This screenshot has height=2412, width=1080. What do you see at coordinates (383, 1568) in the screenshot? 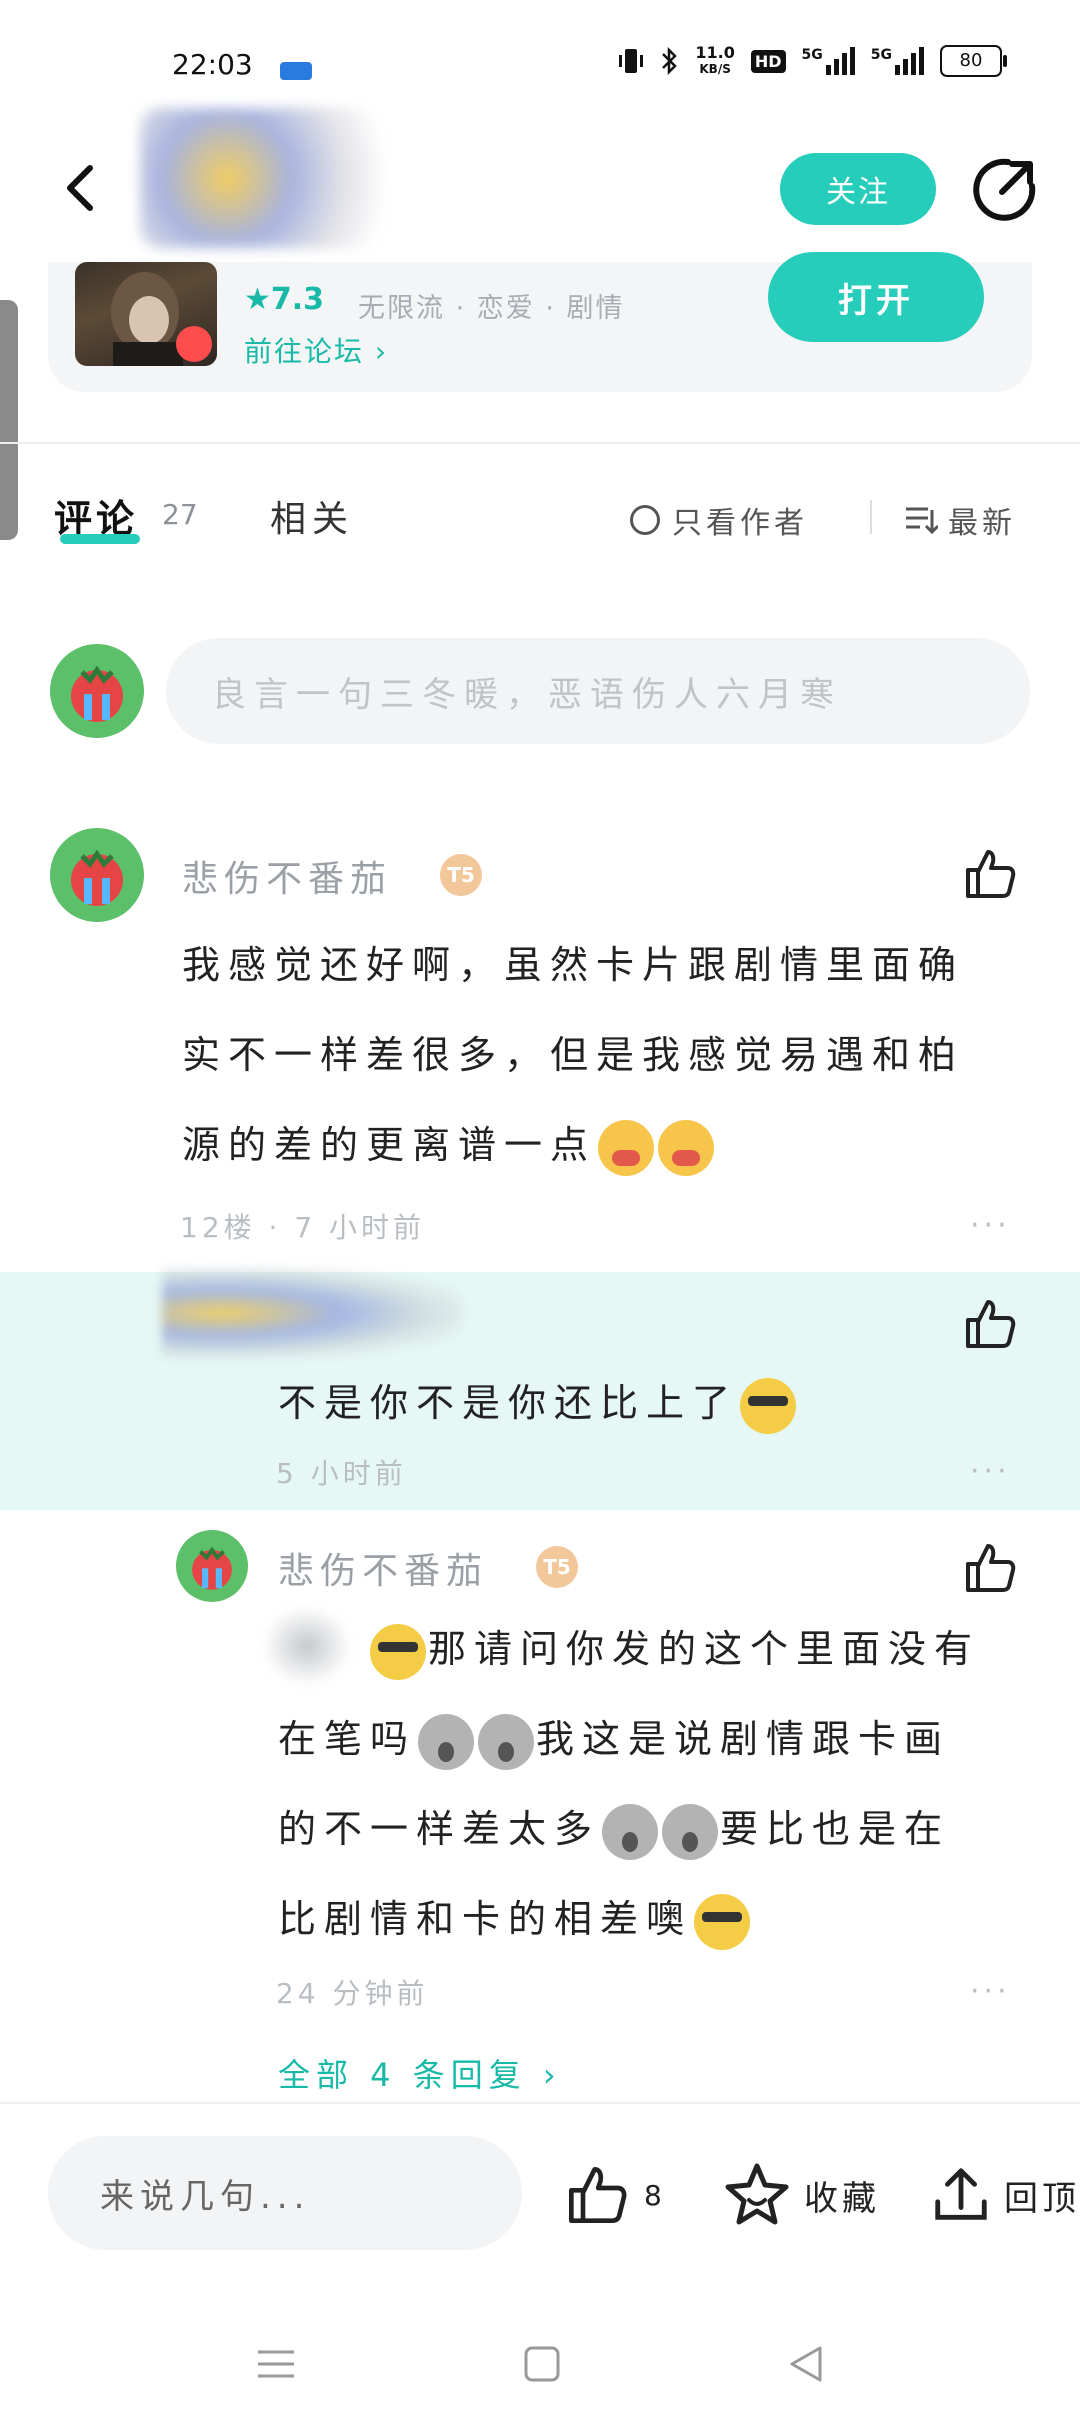
I see `replier-name: 悲伤不番茄` at bounding box center [383, 1568].